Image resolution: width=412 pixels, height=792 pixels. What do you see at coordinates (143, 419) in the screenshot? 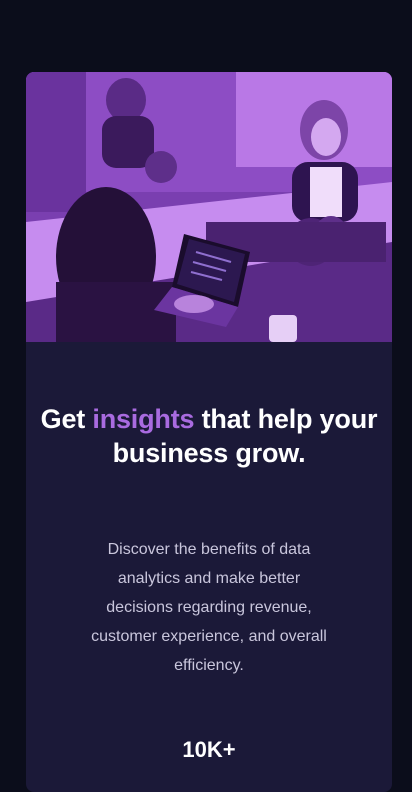
I see `headline-accent: insights` at bounding box center [143, 419].